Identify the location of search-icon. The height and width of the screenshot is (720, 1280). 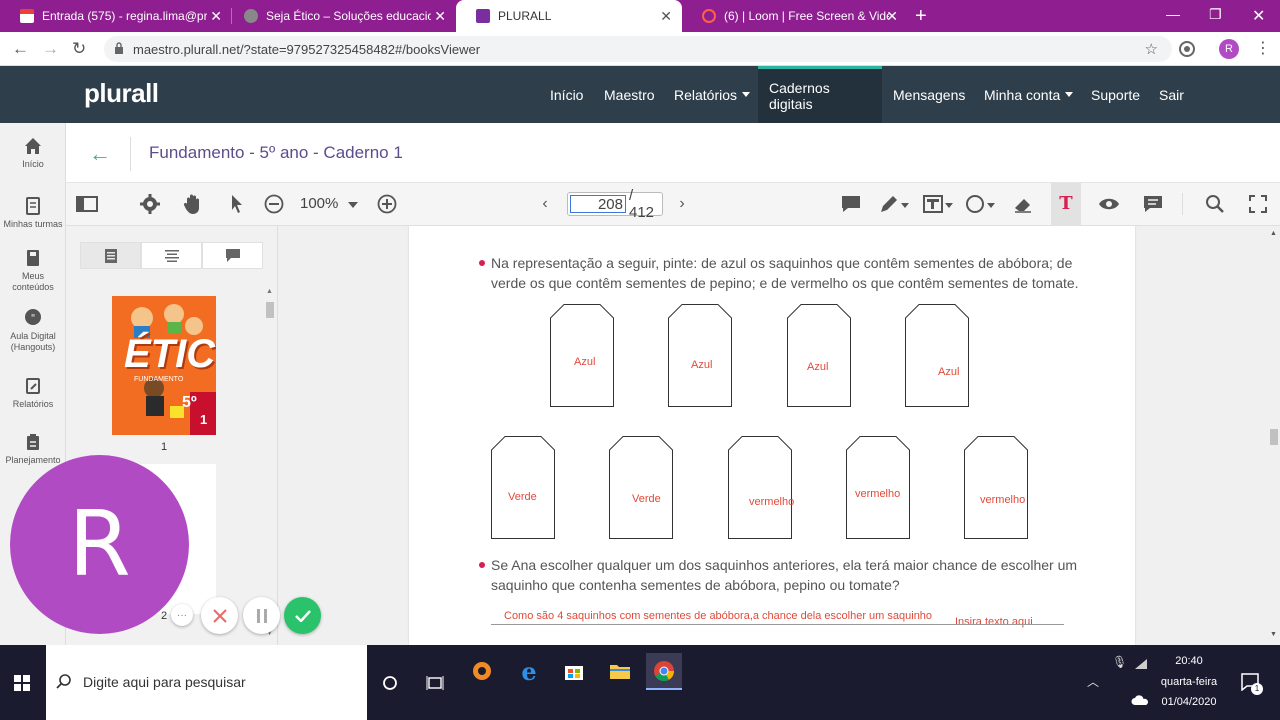
(1215, 204).